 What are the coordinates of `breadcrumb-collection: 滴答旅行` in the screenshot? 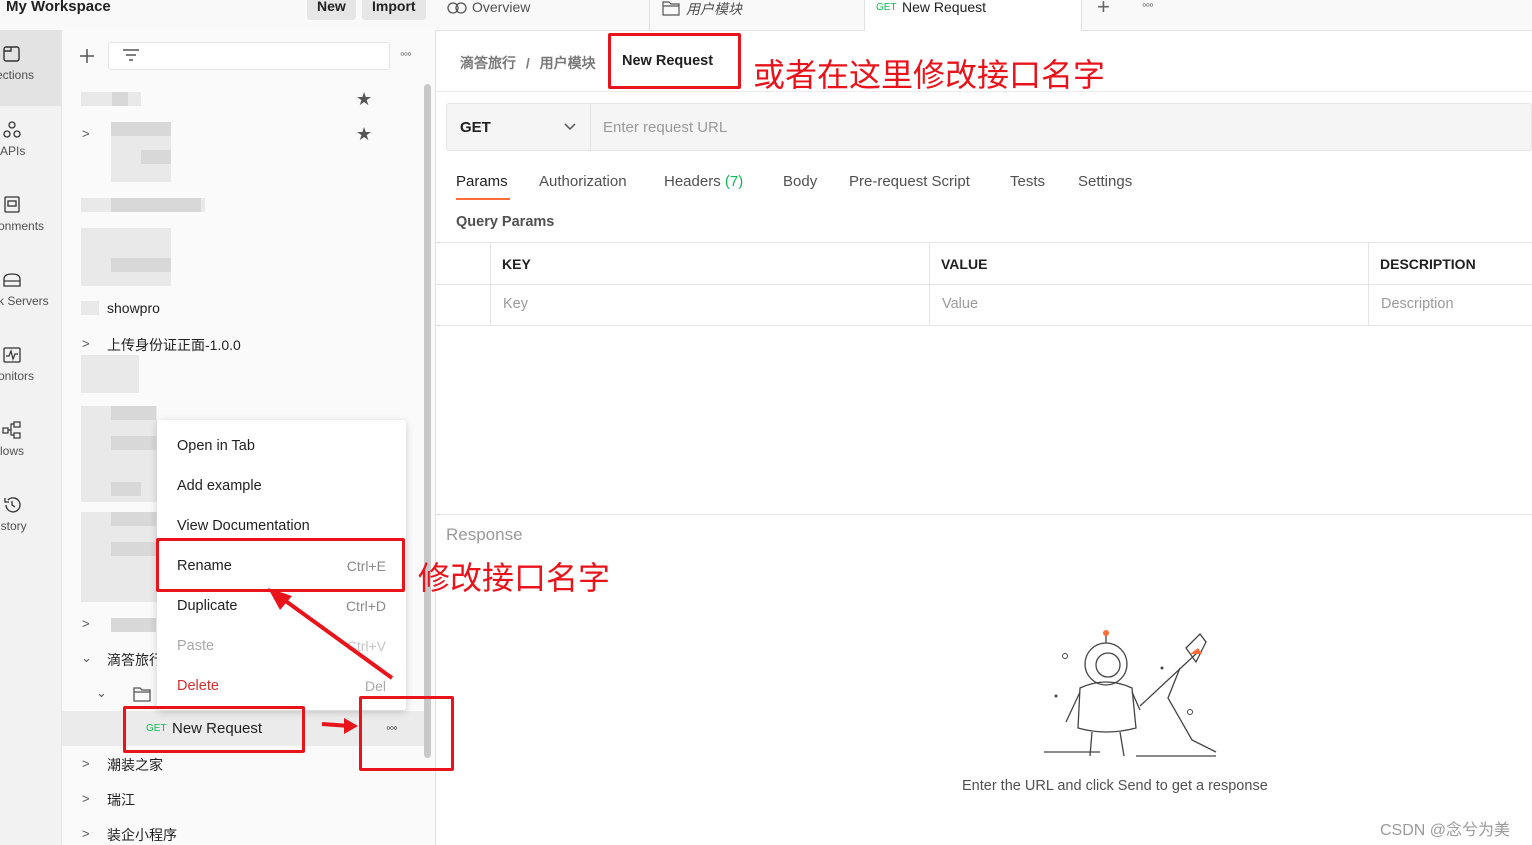 It's located at (488, 63).